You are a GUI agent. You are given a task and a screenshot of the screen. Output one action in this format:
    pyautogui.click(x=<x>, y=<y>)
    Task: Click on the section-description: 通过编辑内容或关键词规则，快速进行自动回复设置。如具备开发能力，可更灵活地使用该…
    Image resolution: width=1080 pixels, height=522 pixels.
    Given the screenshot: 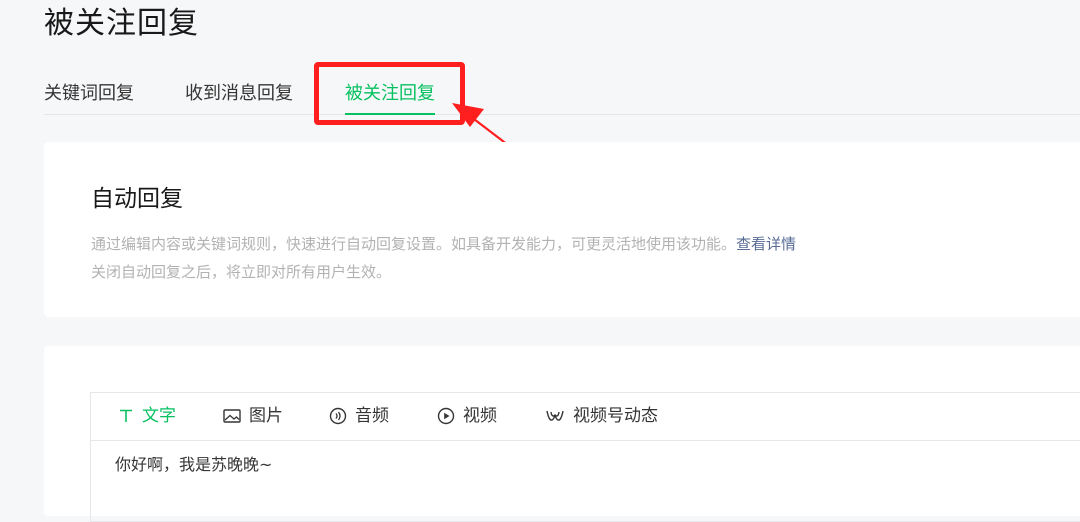 What is the action you would take?
    pyautogui.click(x=443, y=258)
    